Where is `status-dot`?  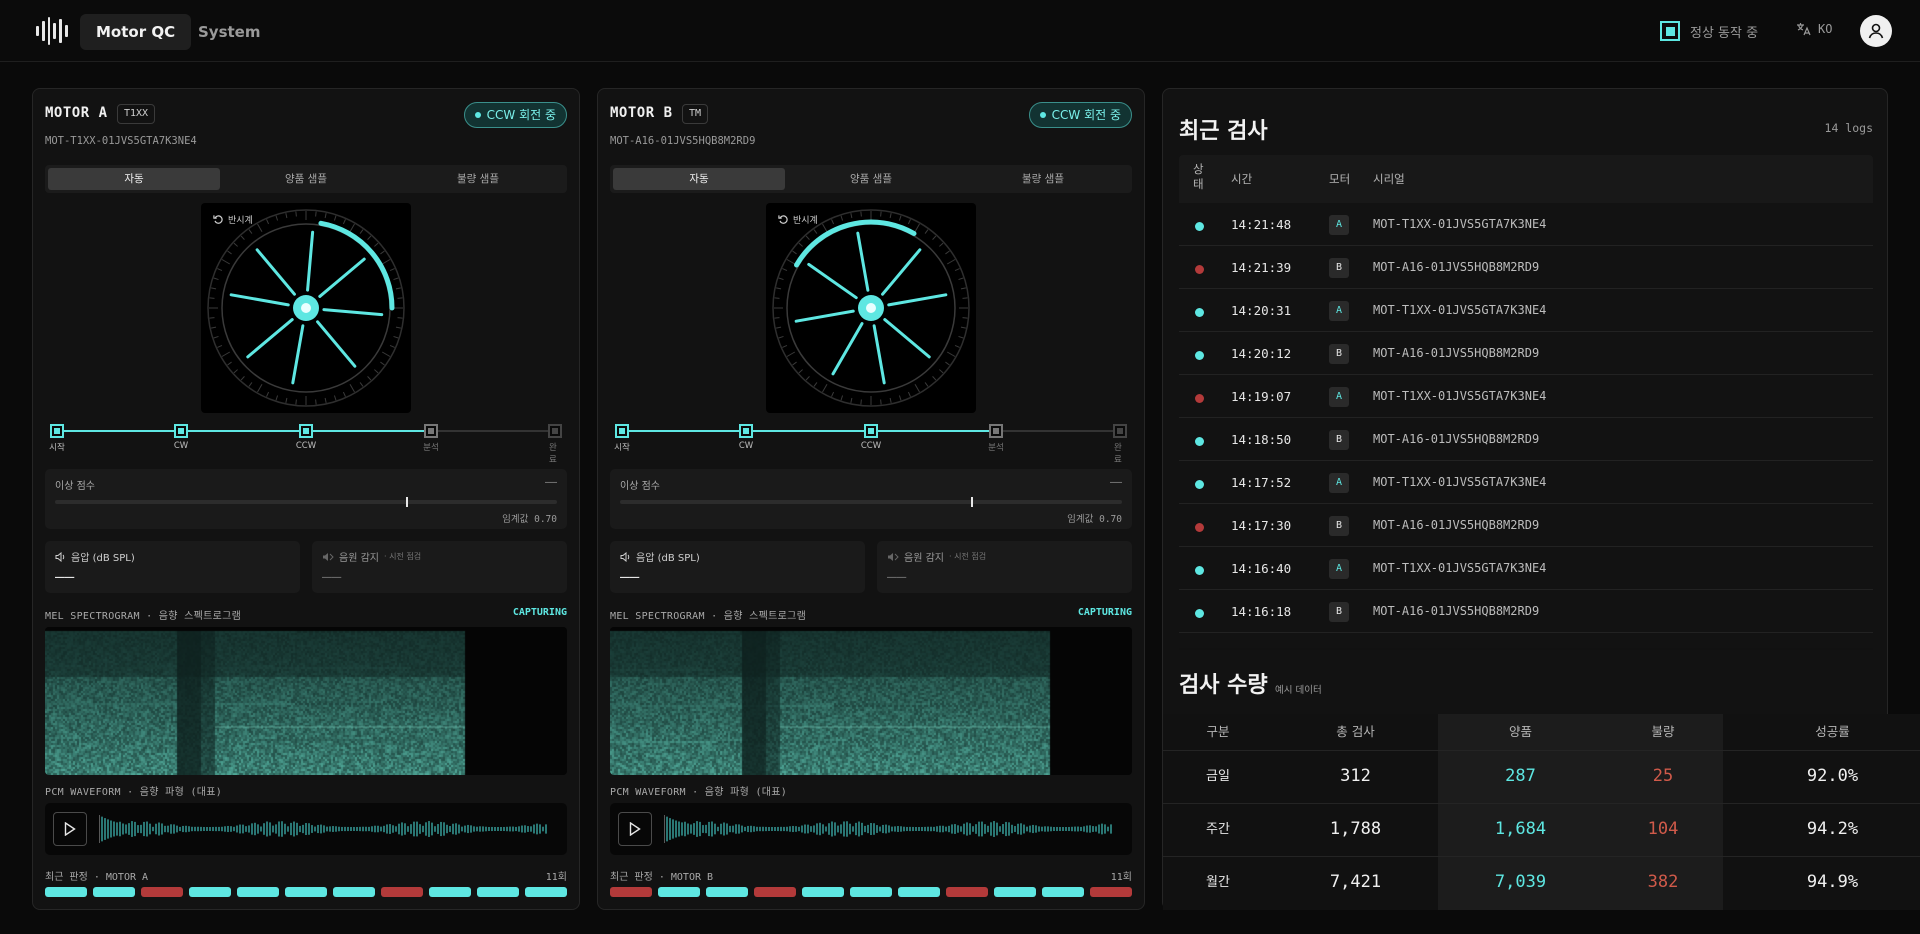
status-dot is located at coordinates (1199, 527).